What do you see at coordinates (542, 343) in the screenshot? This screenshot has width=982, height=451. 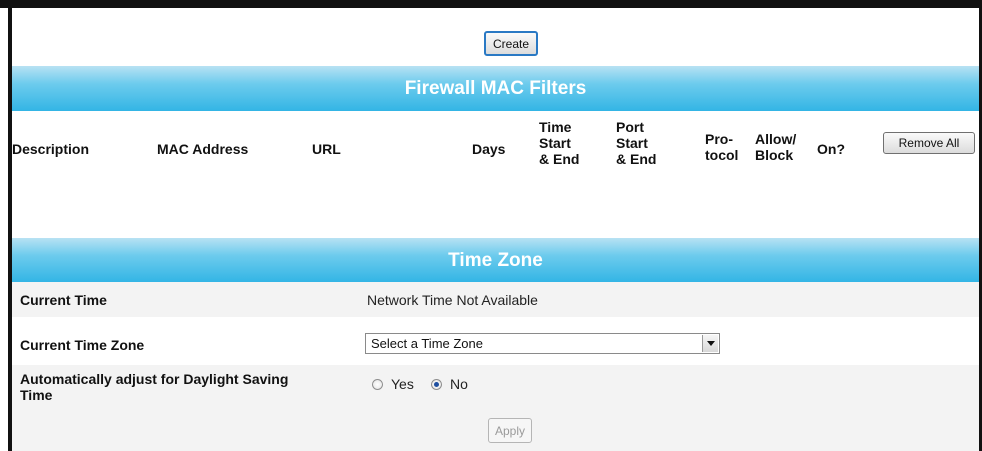 I see `time-zone-select: Select a Time Zone` at bounding box center [542, 343].